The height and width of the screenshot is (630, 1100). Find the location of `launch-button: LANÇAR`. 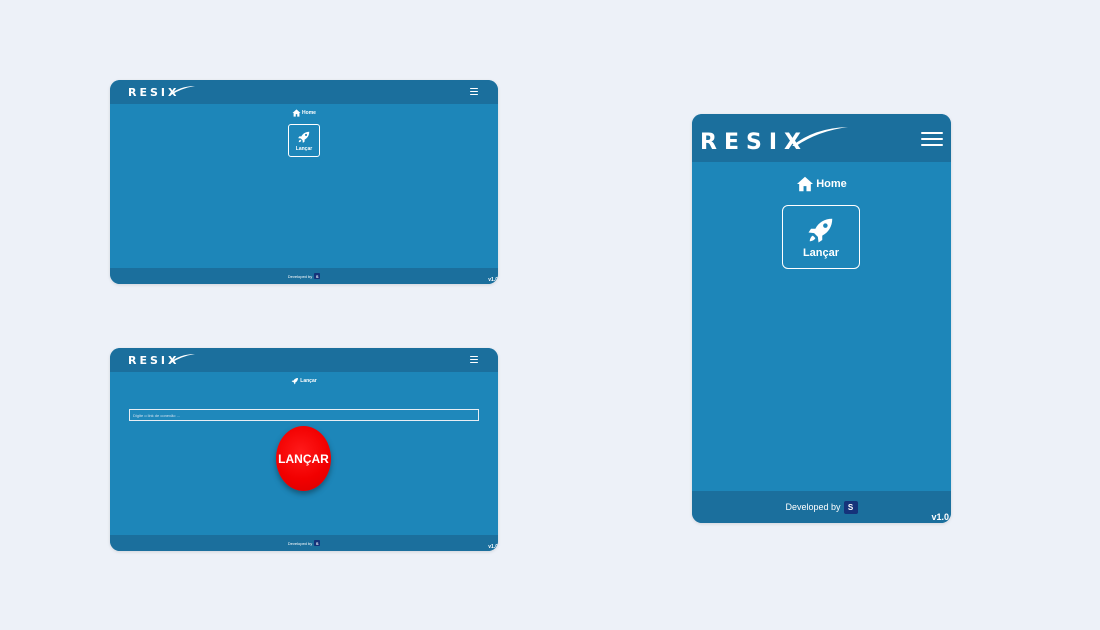

launch-button: LANÇAR is located at coordinates (303, 458).